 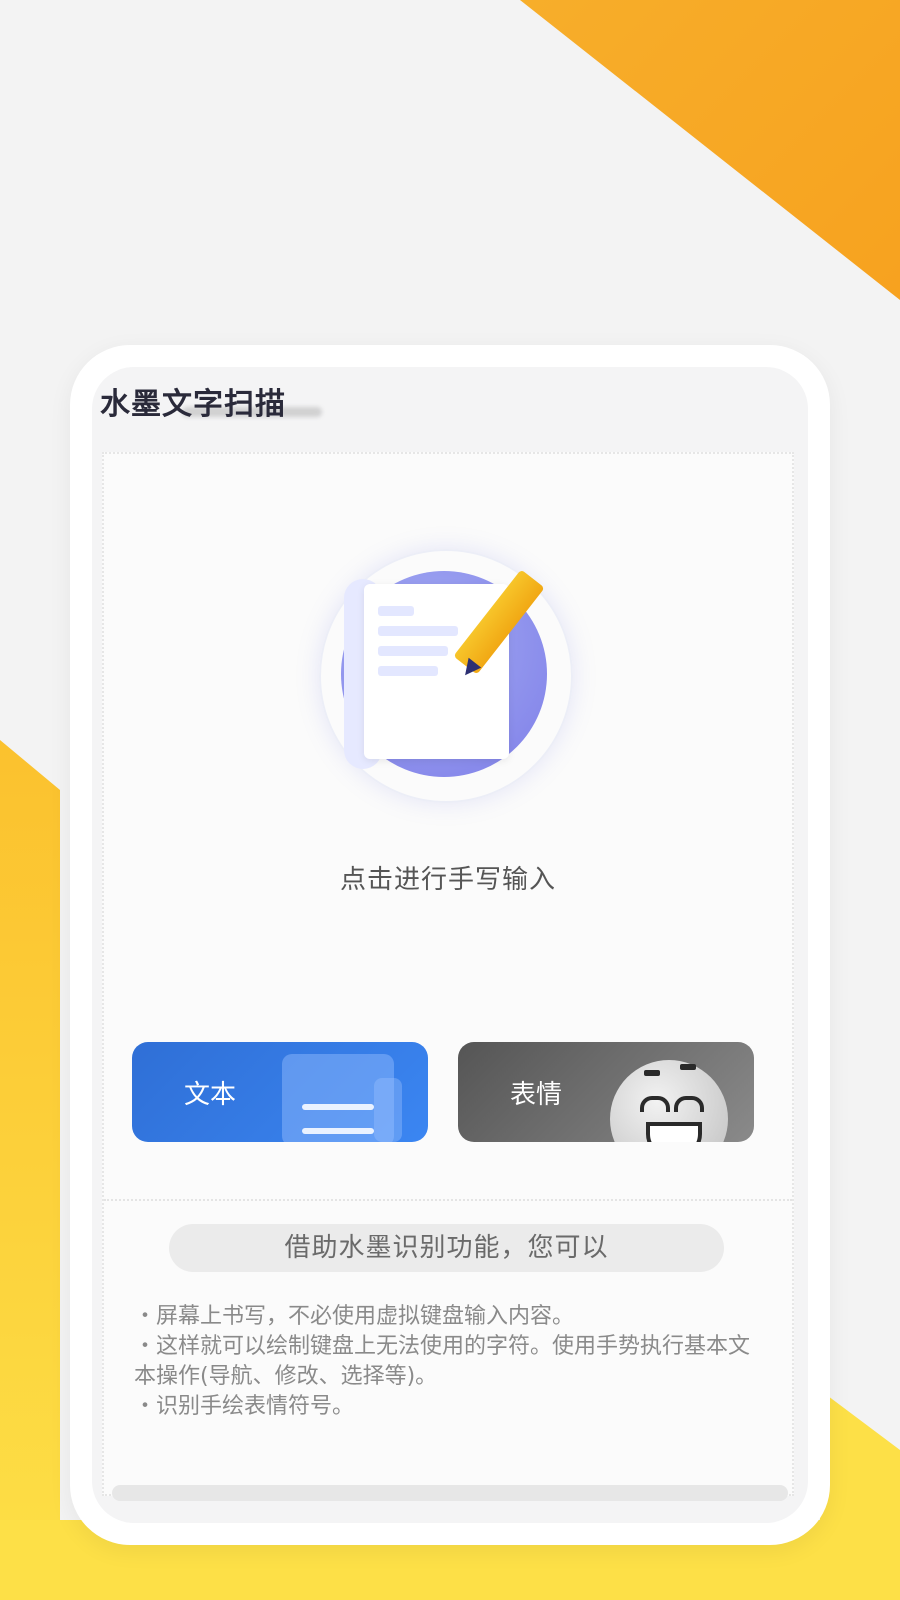 I want to click on emoji-mode-button: 表情, so click(x=606, y=1092).